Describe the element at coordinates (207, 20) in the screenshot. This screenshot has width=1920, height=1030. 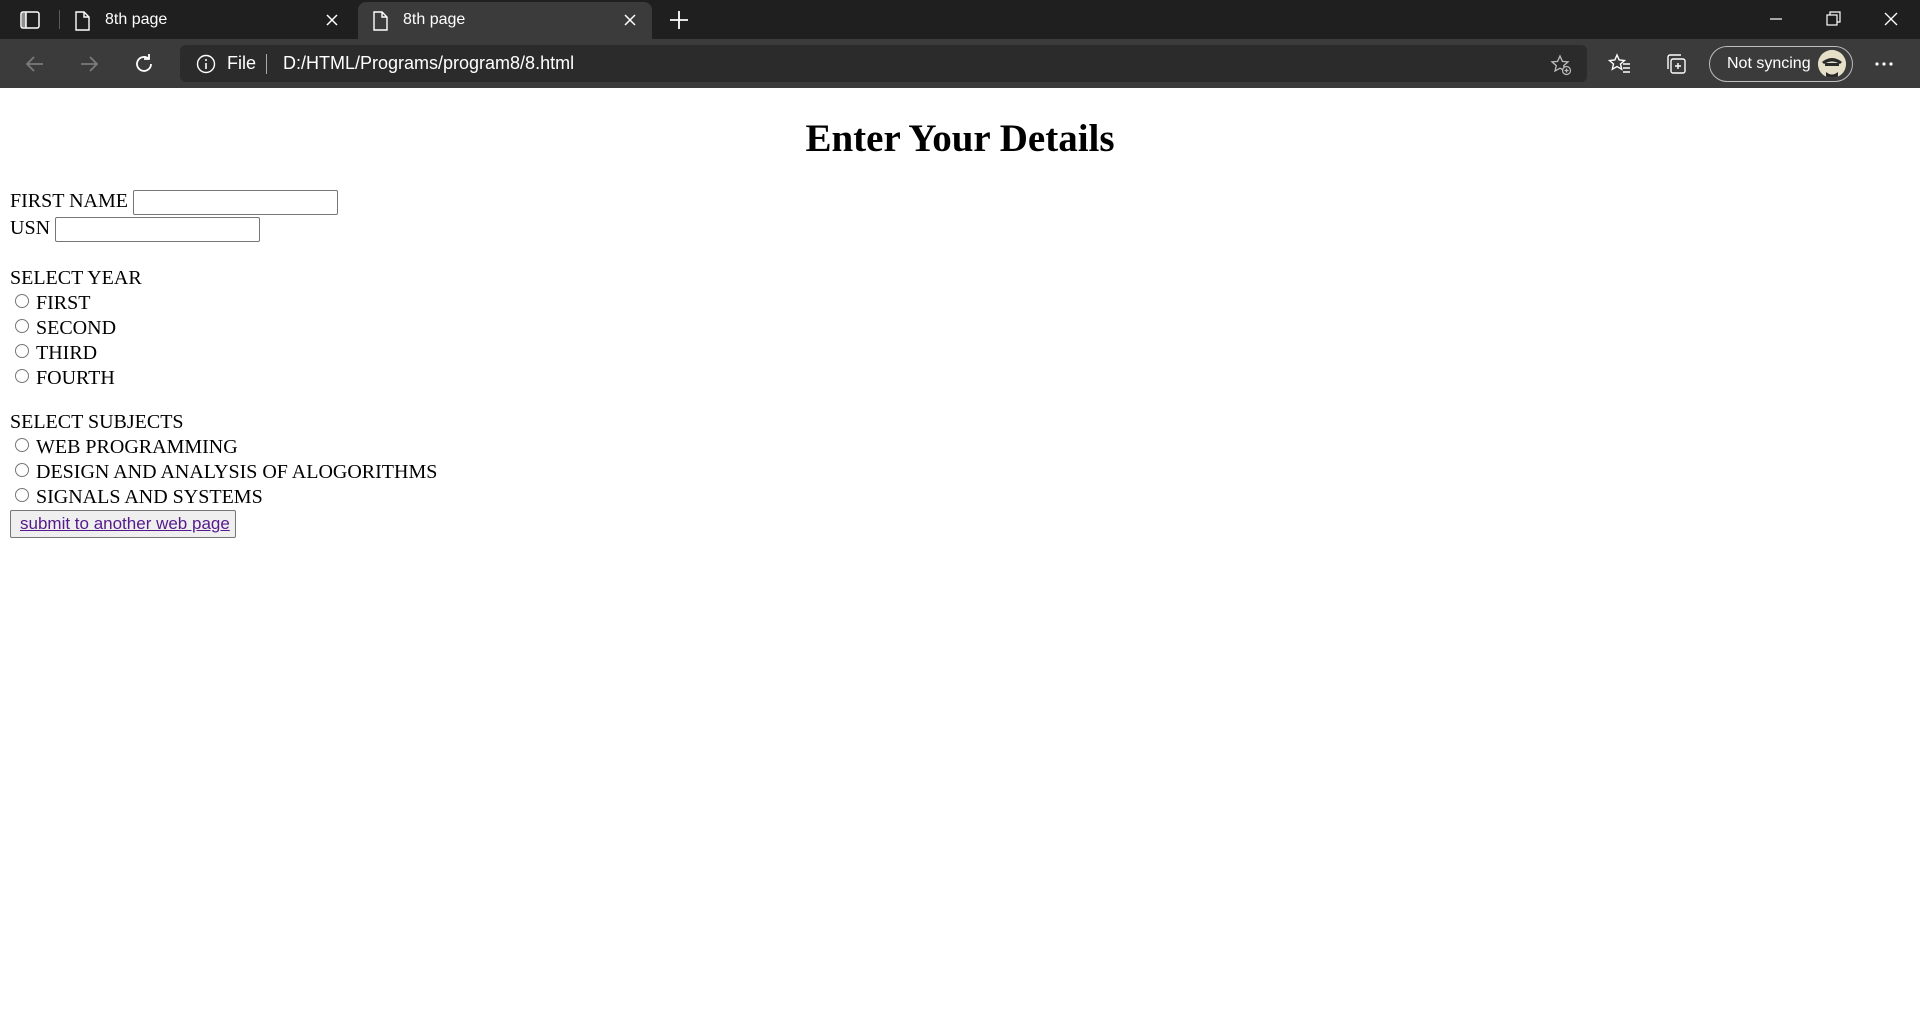
I see `tab-8th-page-1: 8th page` at that location.